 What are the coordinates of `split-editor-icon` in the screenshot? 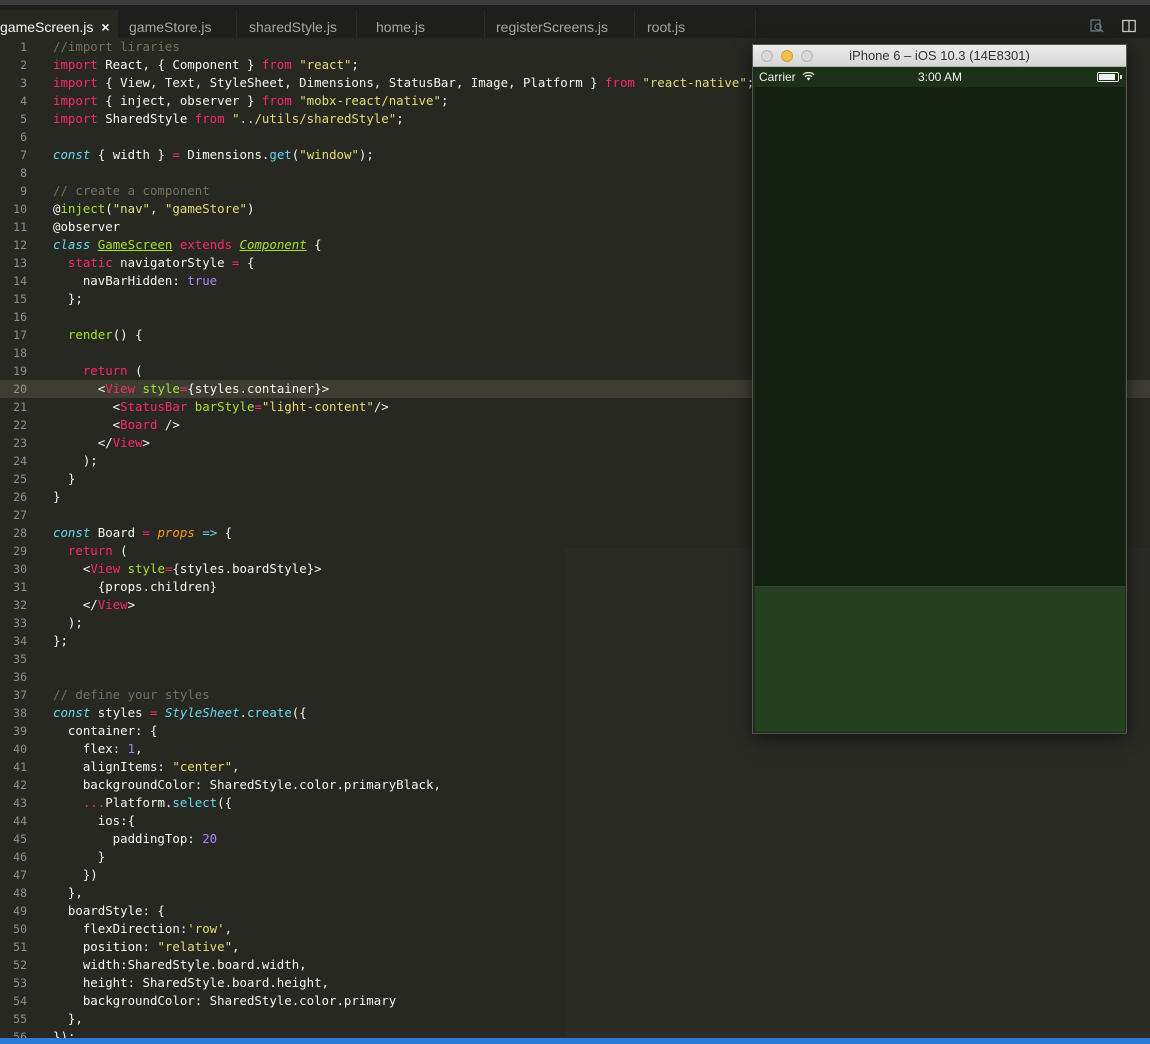 It's located at (1129, 26).